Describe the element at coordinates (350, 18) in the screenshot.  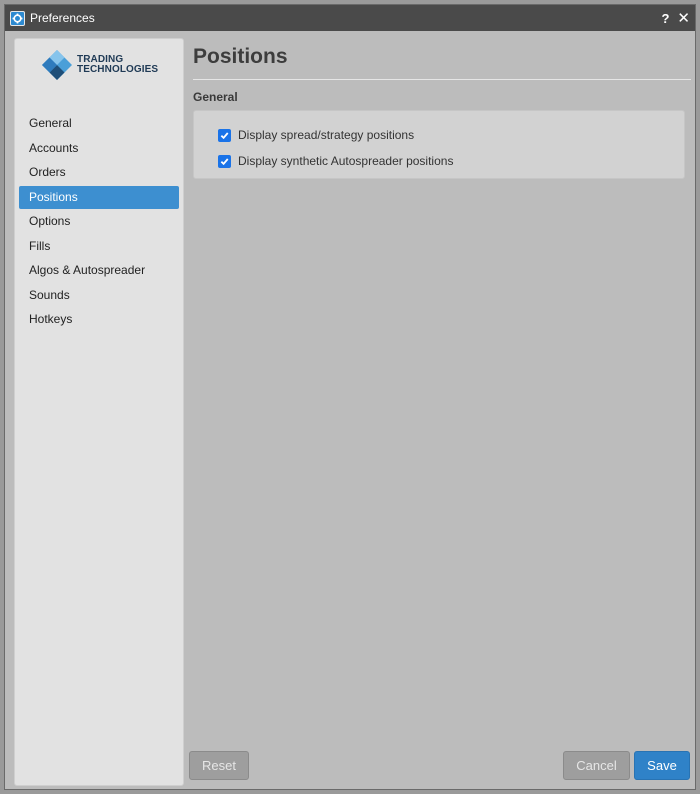
I see `title-bar: Preferences ? ✕` at that location.